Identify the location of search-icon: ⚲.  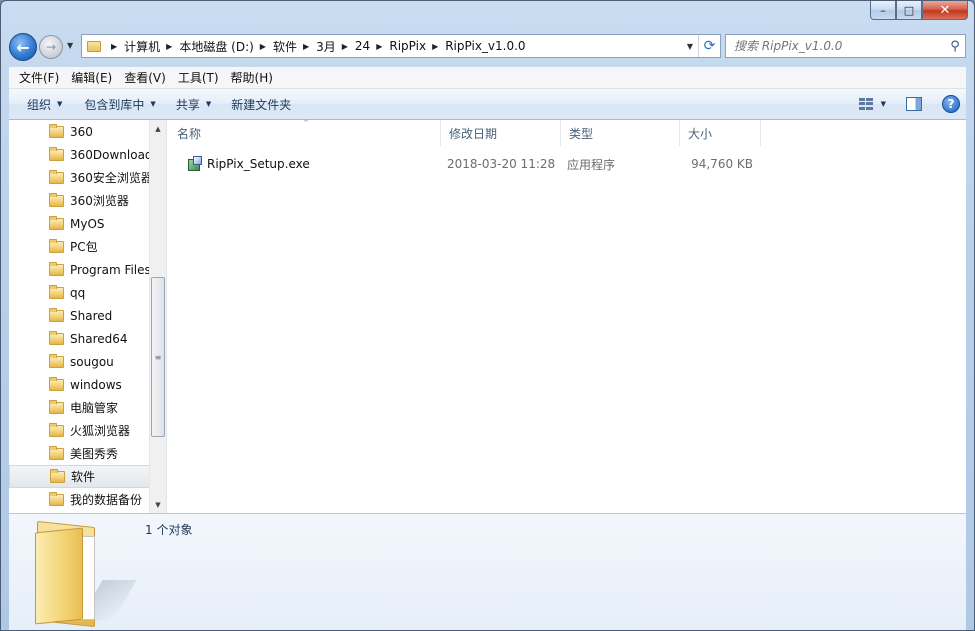
(955, 46).